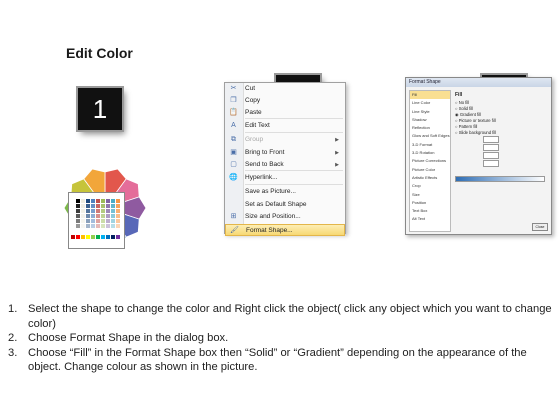 The image size is (560, 420). What do you see at coordinates (430, 219) in the screenshot?
I see `dialog-nav-item: Alt Text` at bounding box center [430, 219].